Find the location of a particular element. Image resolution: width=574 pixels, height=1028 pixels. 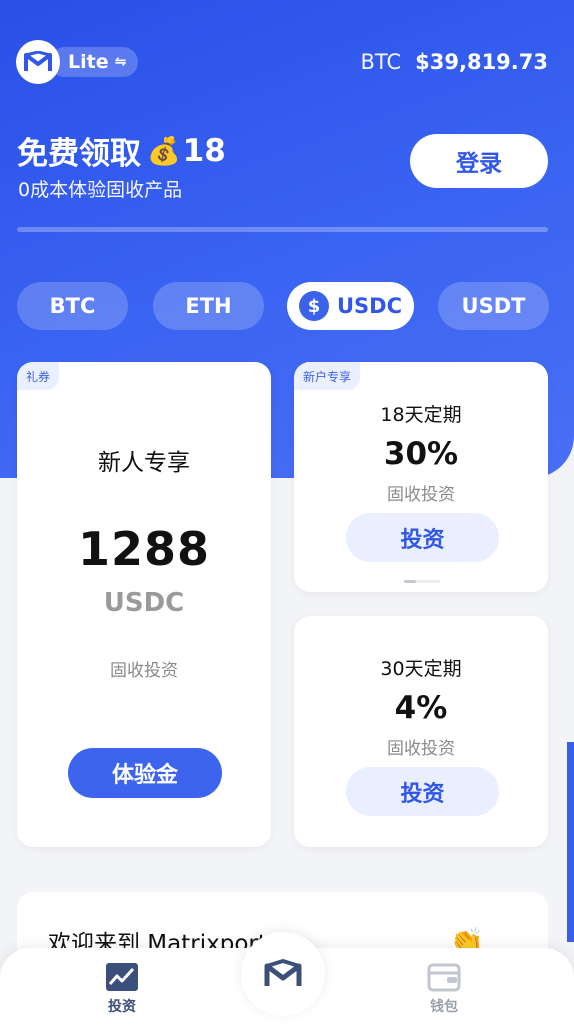

voucher-type: 固收投资 is located at coordinates (144, 671).